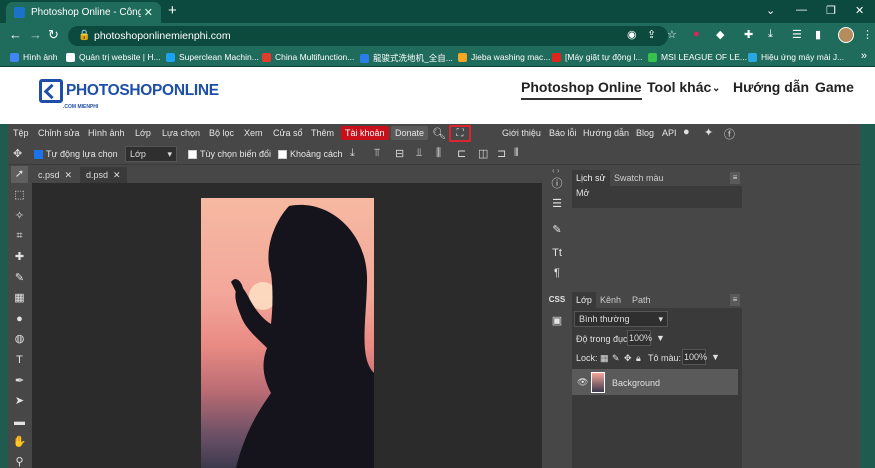 The width and height of the screenshot is (875, 468). Describe the element at coordinates (770, 10) in the screenshot. I see `tab-search-icon: ⌄` at that location.